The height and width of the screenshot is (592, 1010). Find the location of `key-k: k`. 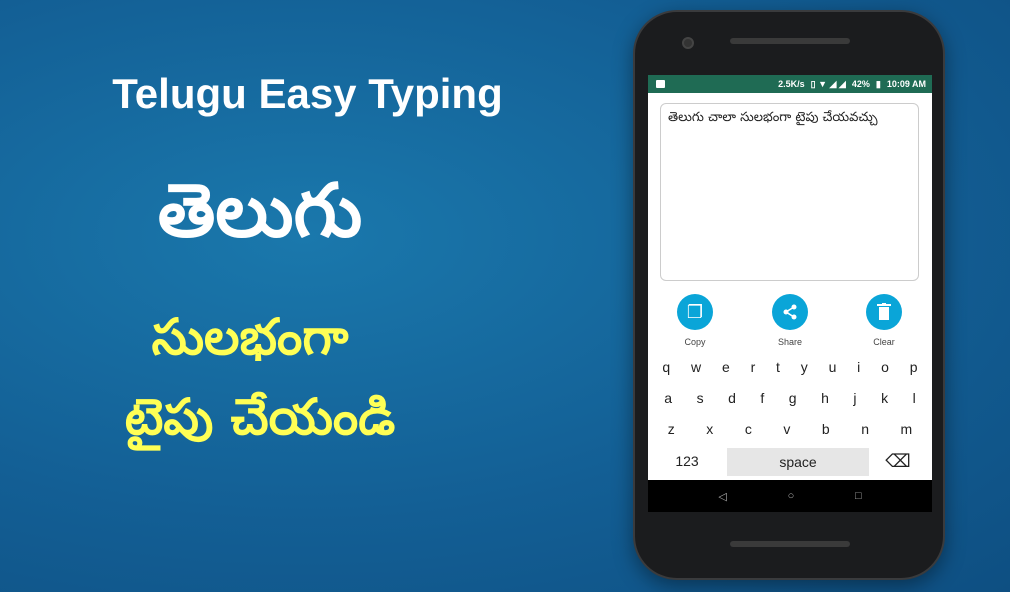

key-k: k is located at coordinates (884, 398).